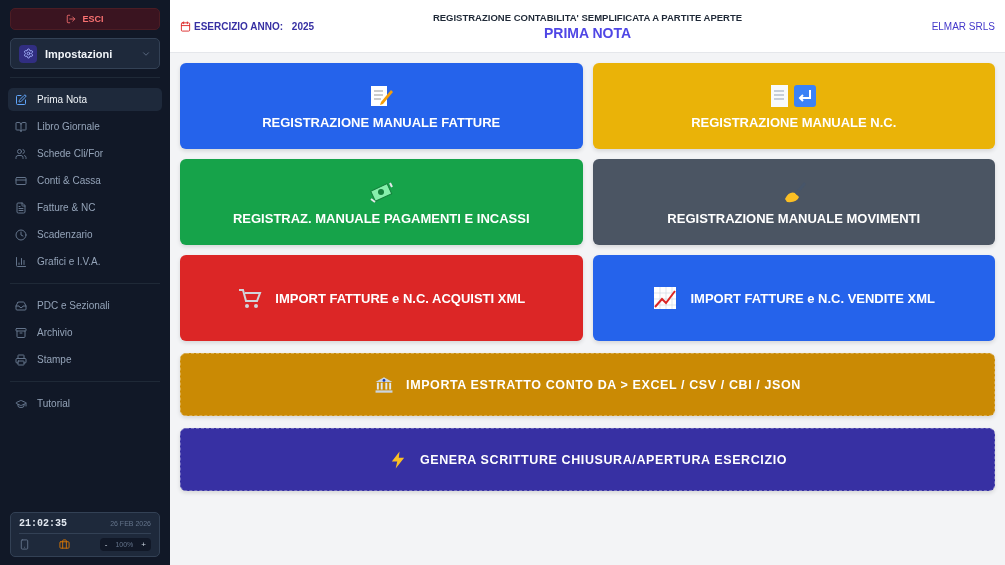 This screenshot has width=1005, height=565. Describe the element at coordinates (43, 523) in the screenshot. I see `clock-time: 21:02:35` at that location.